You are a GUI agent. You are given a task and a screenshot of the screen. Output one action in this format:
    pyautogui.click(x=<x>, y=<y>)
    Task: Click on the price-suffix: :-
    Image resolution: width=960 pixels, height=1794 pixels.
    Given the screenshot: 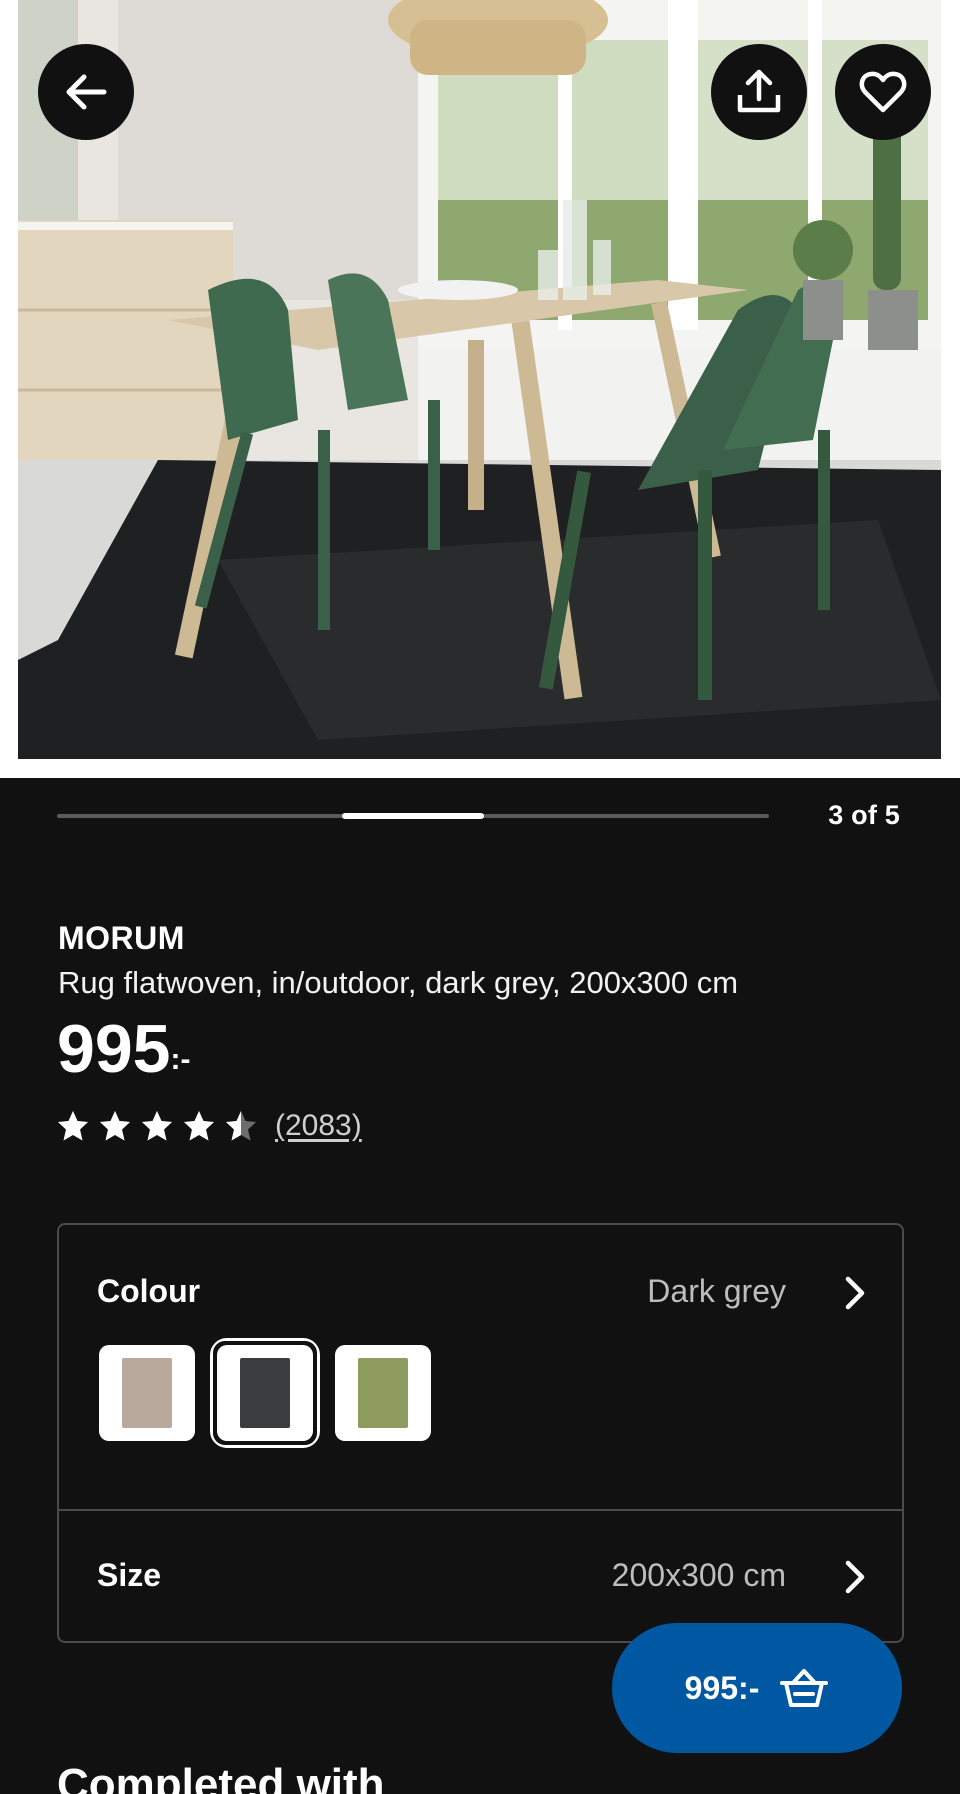 What is the action you would take?
    pyautogui.click(x=180, y=1059)
    